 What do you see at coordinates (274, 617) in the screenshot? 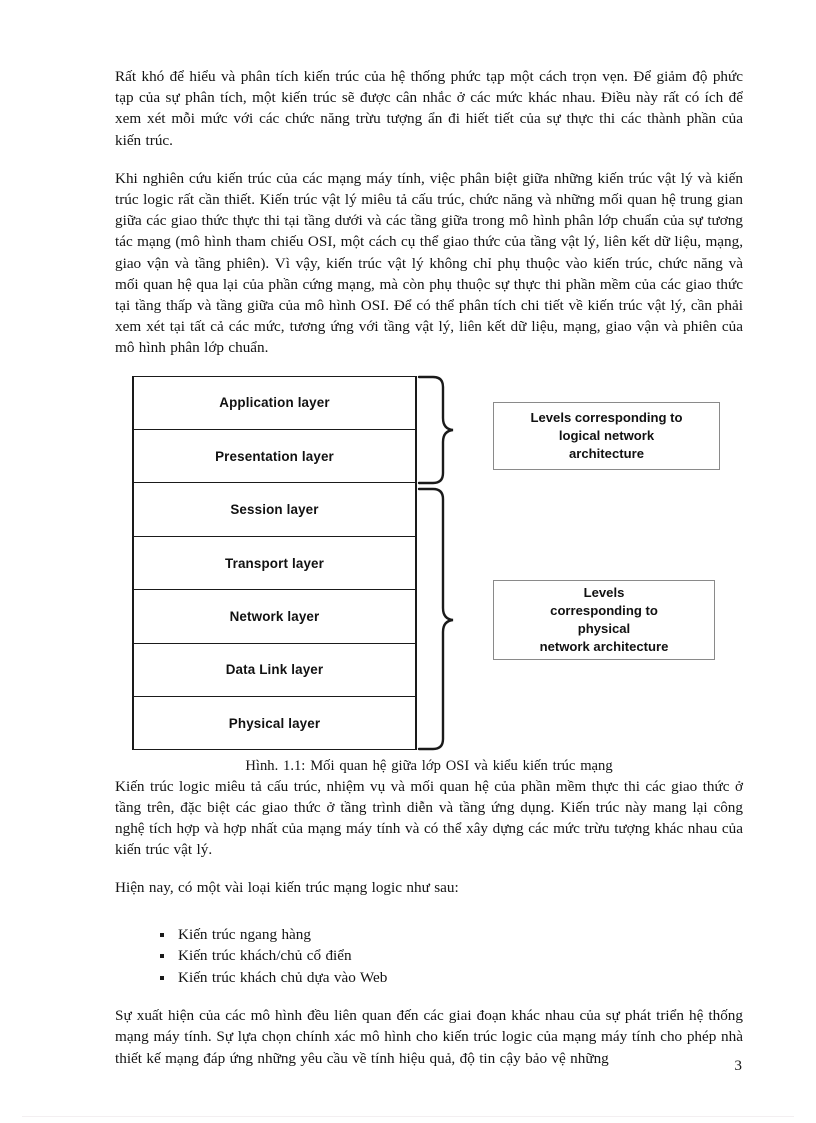
I see `layer-network: Network layer` at bounding box center [274, 617].